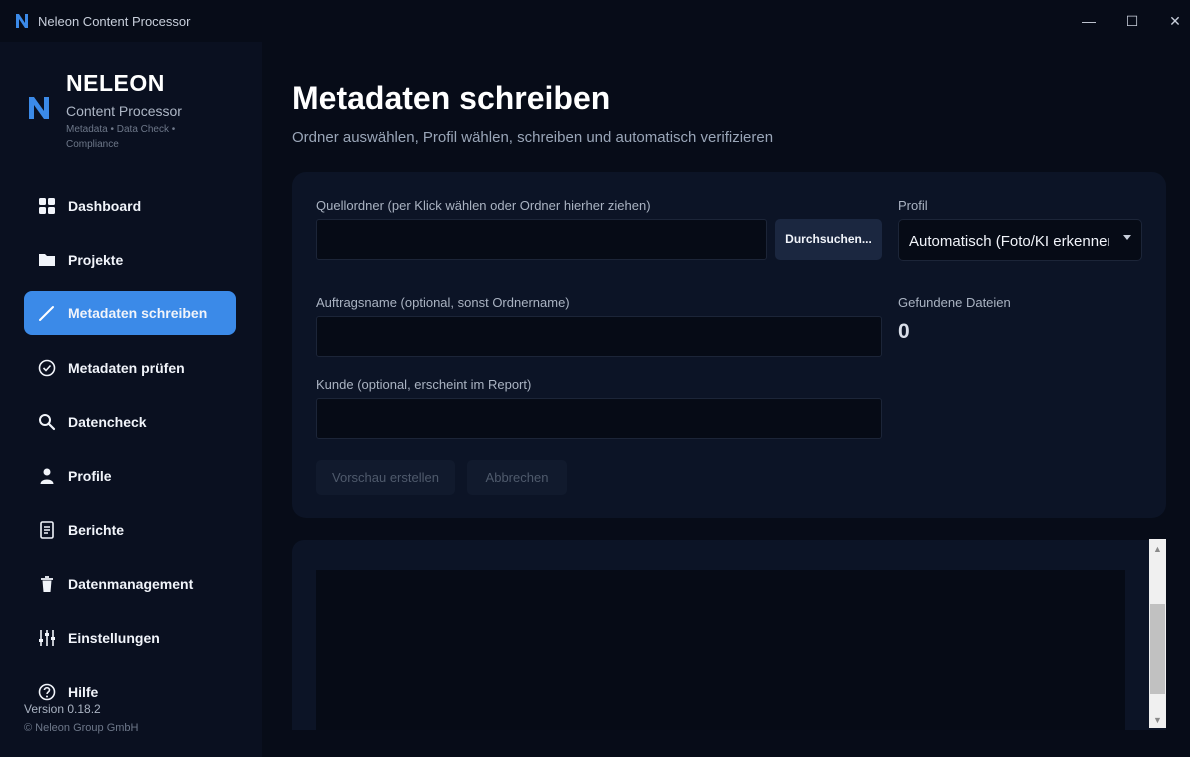  I want to click on profile-select: Automatisch (Foto/KI erkennen), so click(1020, 240).